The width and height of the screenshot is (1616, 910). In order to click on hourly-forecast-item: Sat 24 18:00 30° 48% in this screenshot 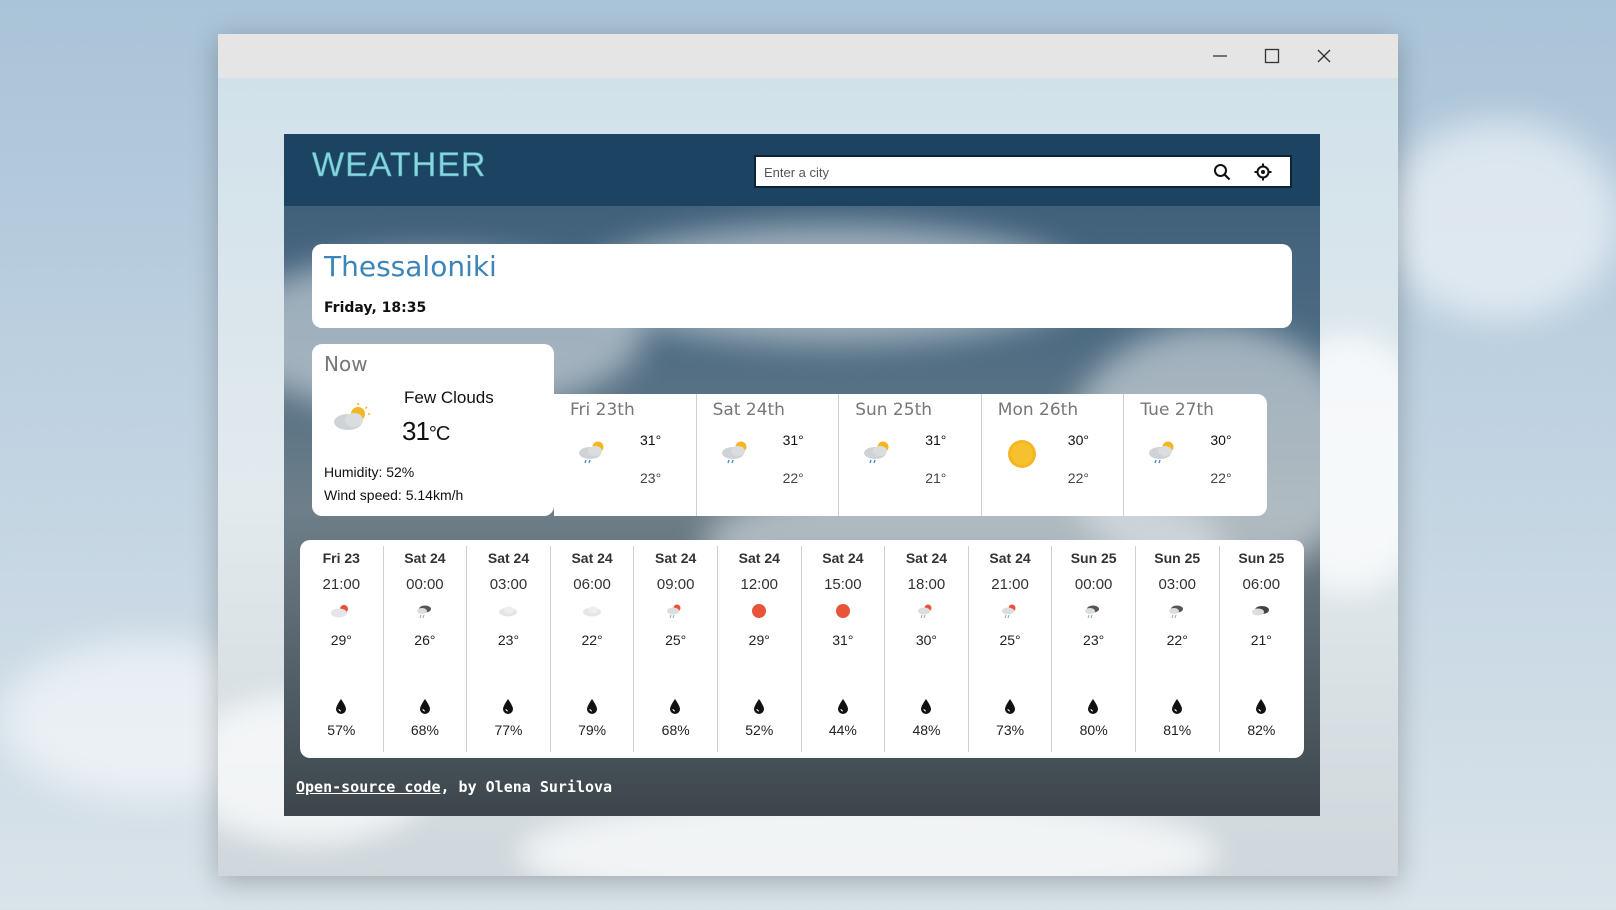, I will do `click(927, 649)`.